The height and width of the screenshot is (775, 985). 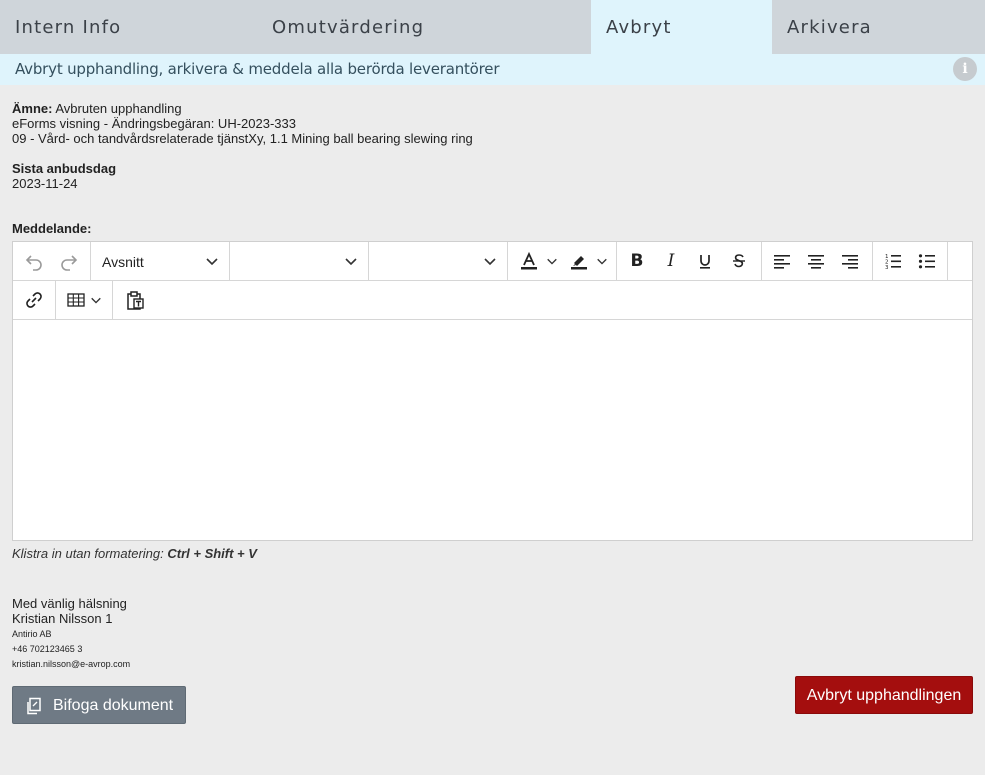 I want to click on align-left-icon, so click(x=782, y=261).